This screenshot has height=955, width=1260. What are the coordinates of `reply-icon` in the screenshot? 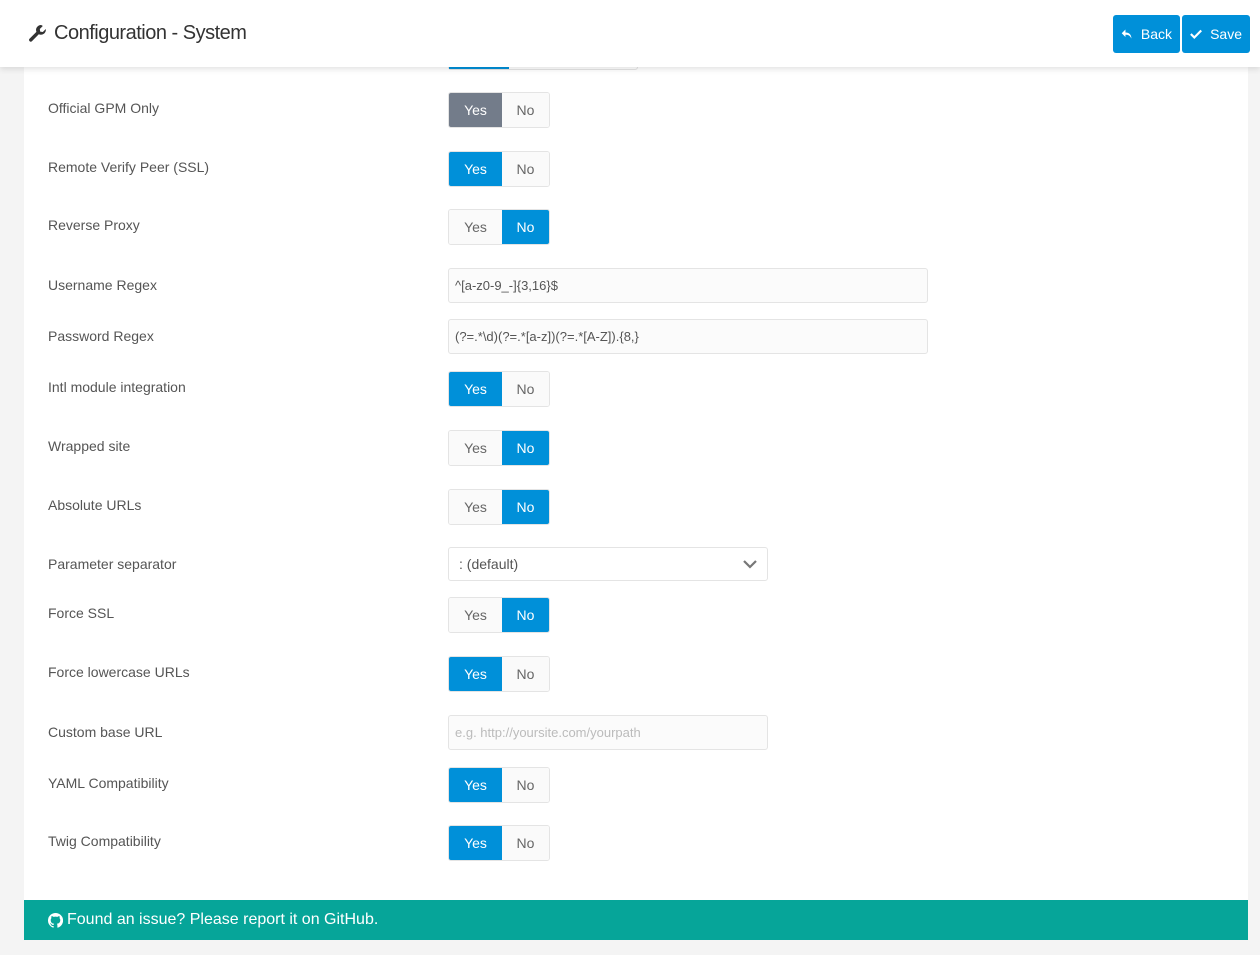 It's located at (1126, 34).